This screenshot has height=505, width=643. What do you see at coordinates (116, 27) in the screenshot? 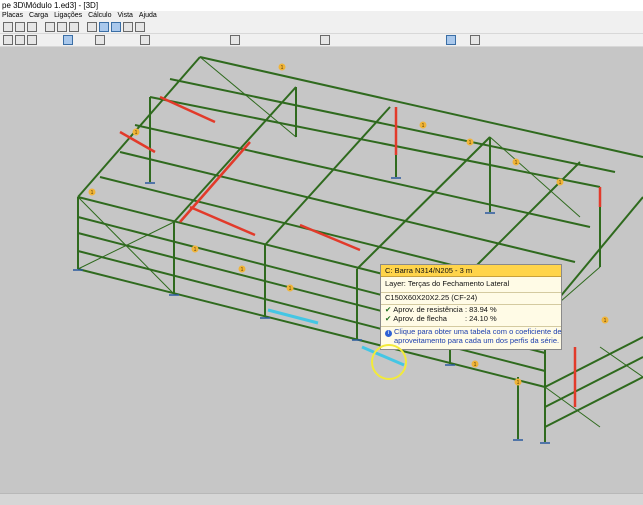
I see `axes-icon` at bounding box center [116, 27].